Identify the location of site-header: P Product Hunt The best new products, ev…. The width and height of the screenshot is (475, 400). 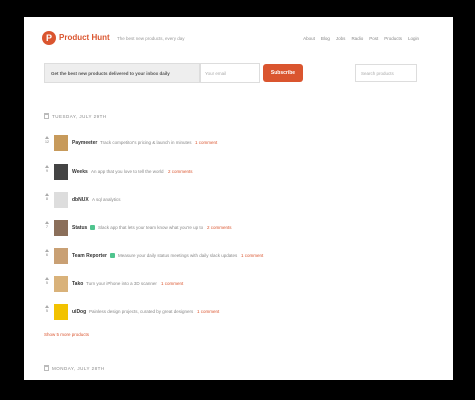
(238, 40).